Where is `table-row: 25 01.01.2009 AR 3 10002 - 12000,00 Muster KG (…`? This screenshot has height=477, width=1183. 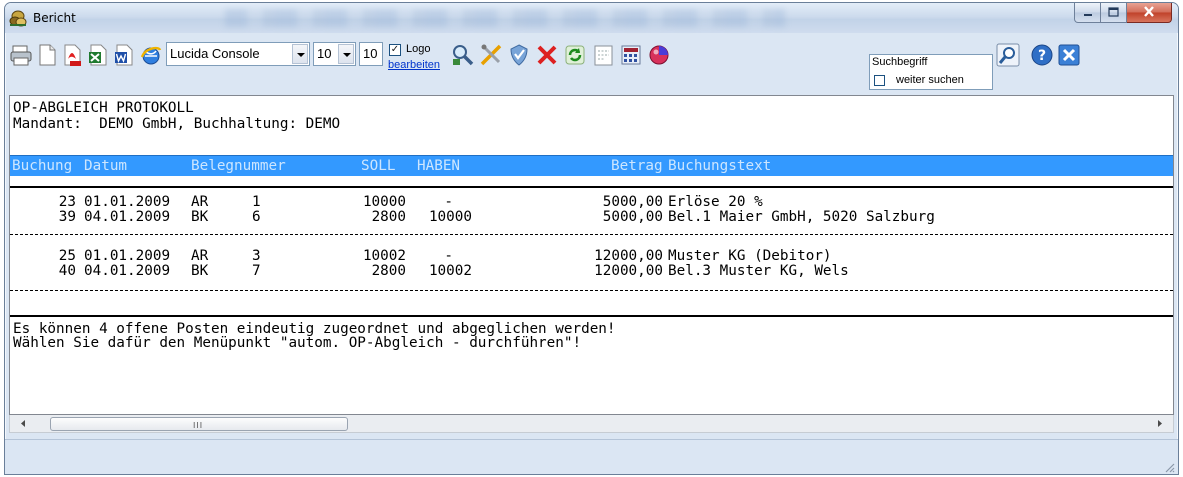 table-row: 25 01.01.2009 AR 3 10002 - 12000,00 Muster KG (… is located at coordinates (591, 256).